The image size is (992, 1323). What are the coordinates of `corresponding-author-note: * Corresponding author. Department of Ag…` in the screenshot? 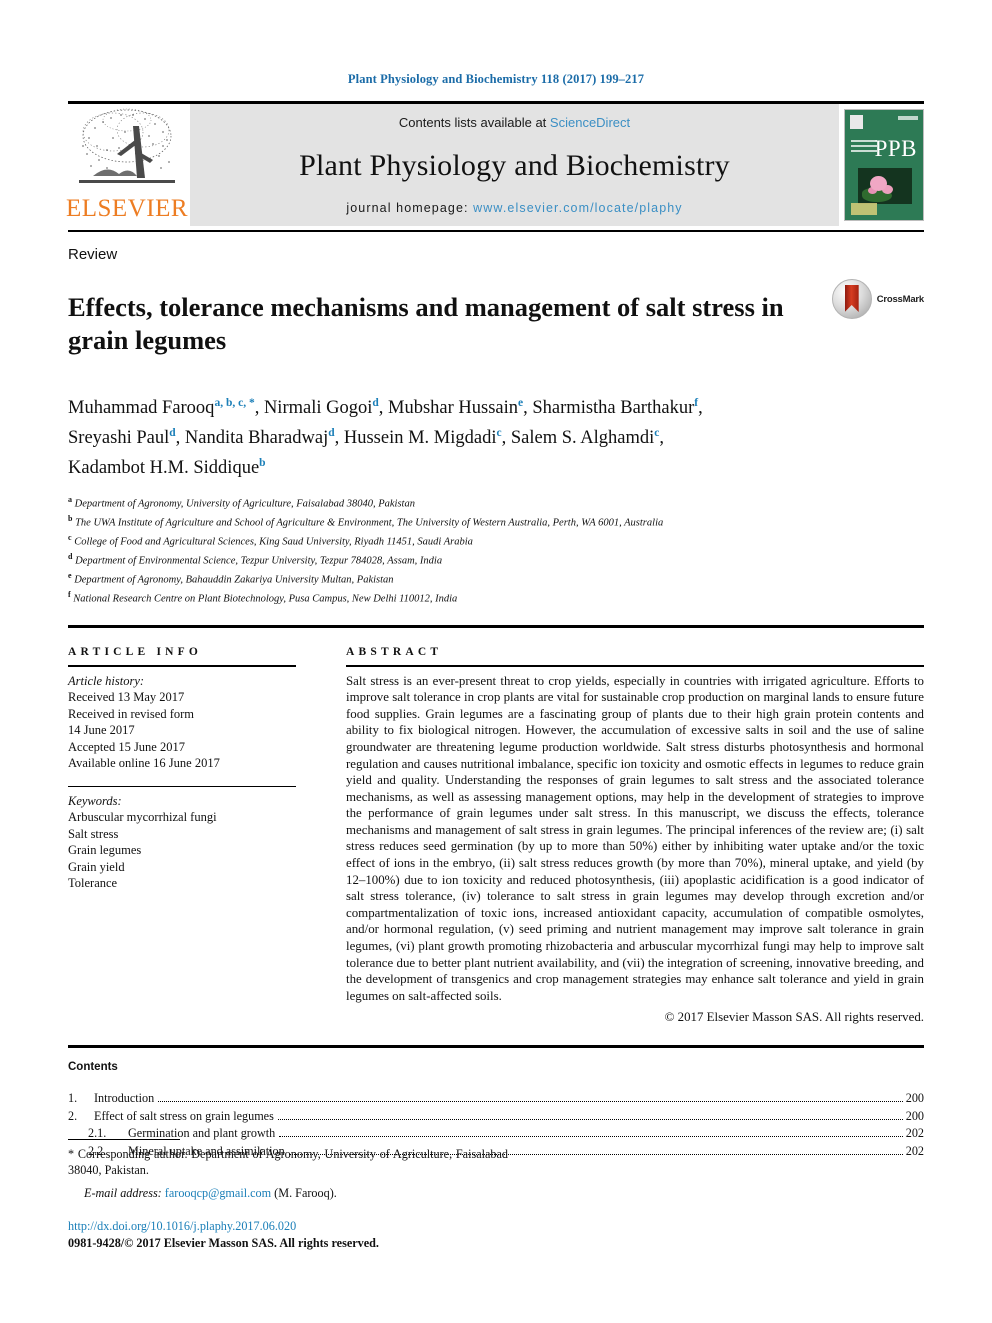 It's located at (288, 1162).